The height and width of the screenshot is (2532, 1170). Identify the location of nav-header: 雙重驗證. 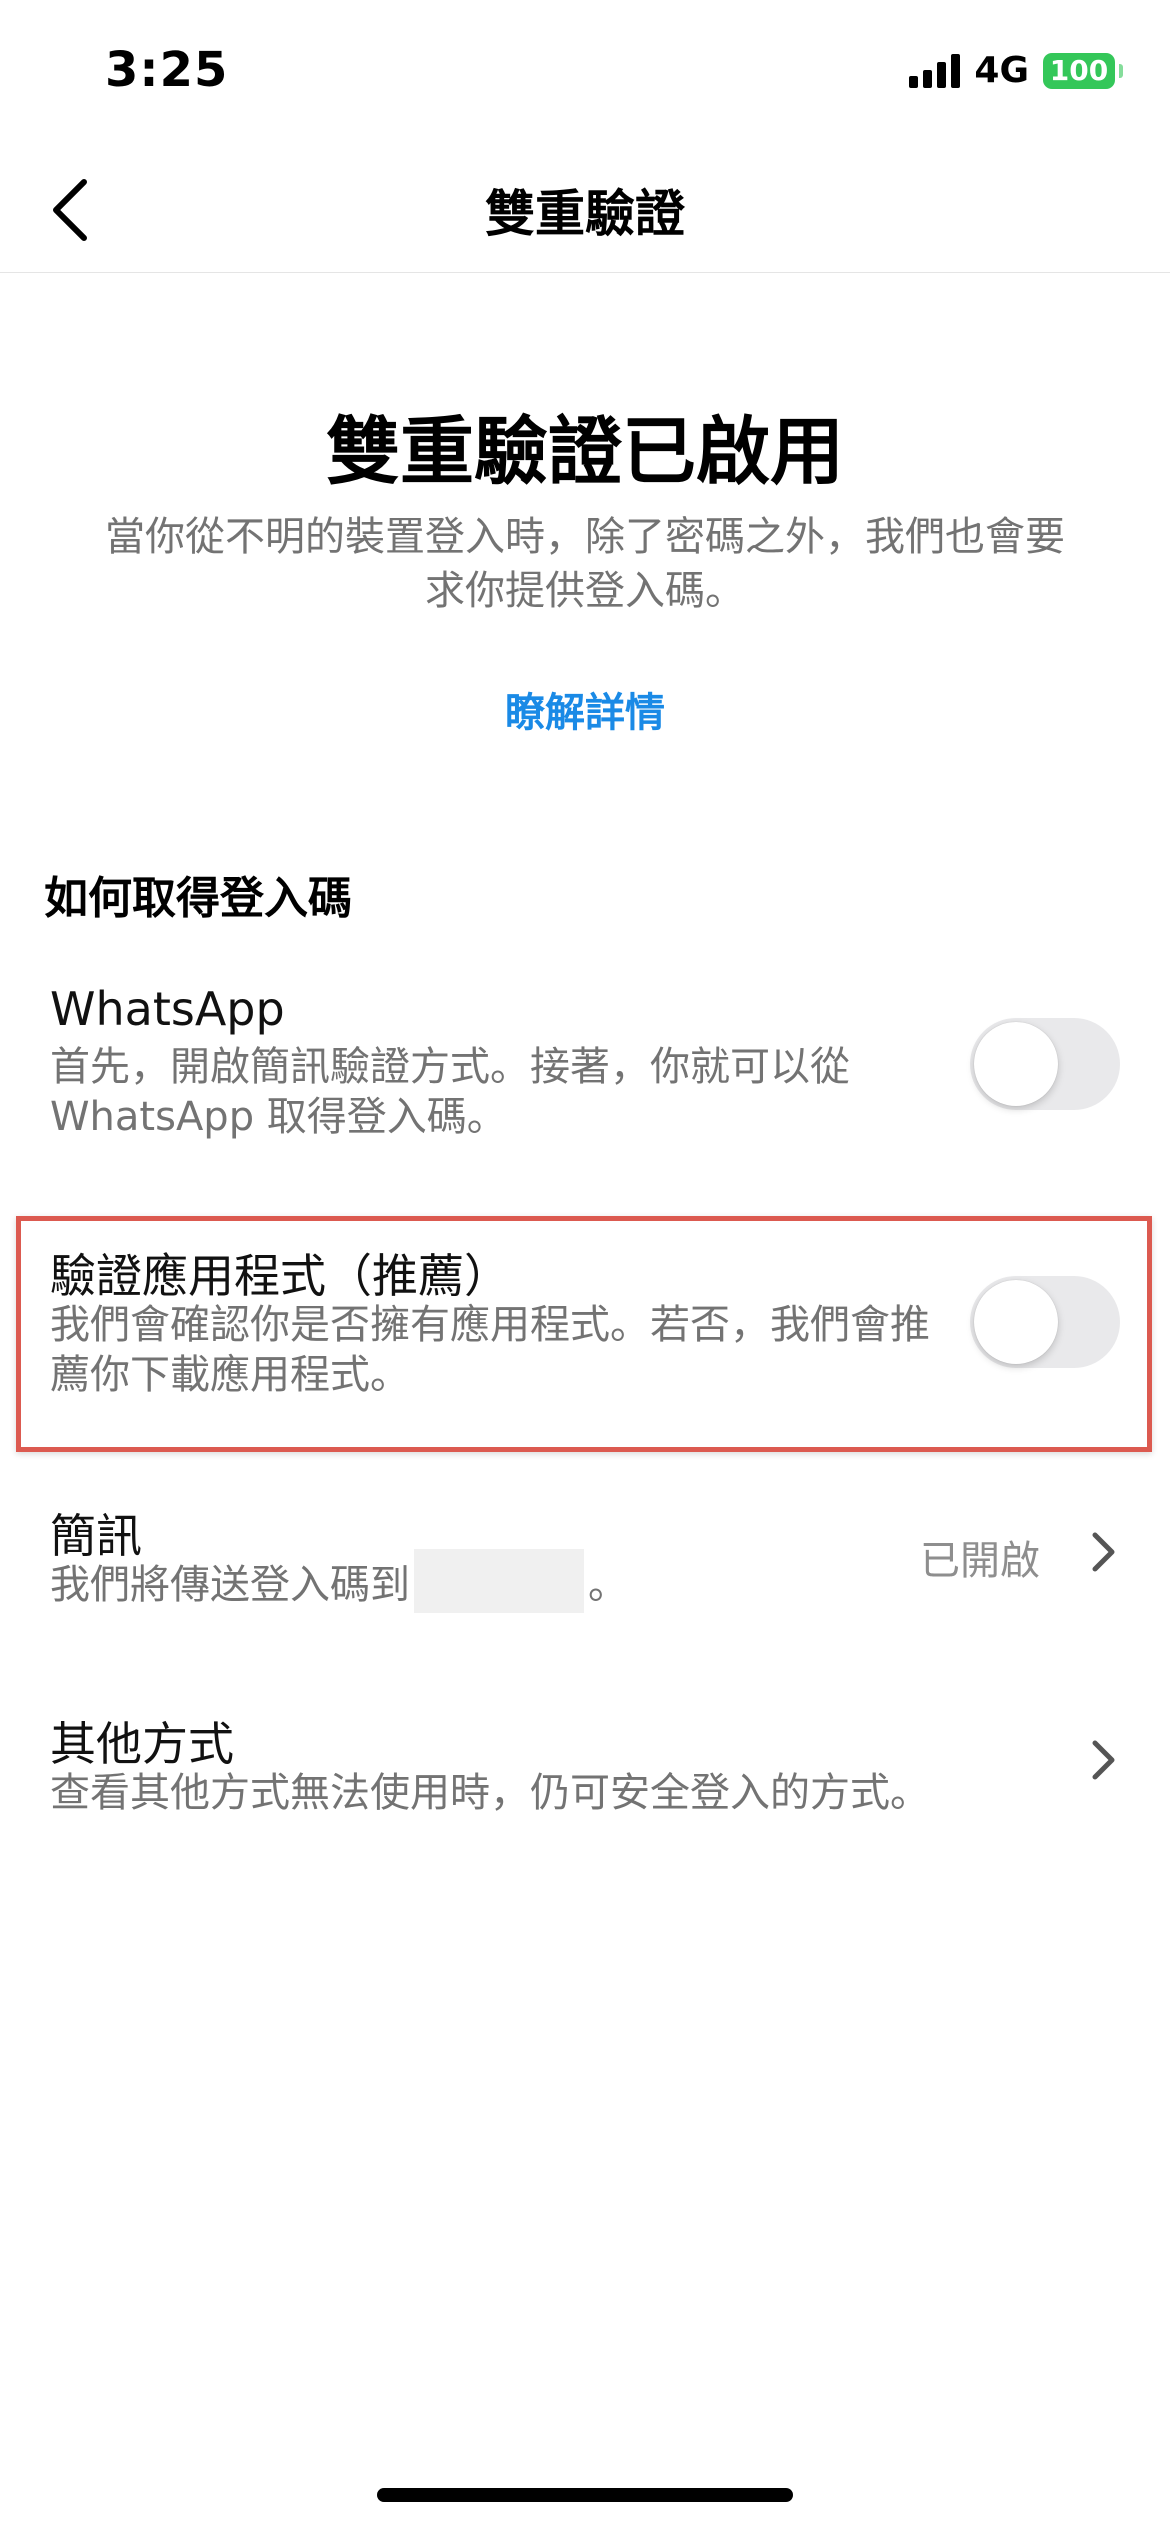
(585, 211).